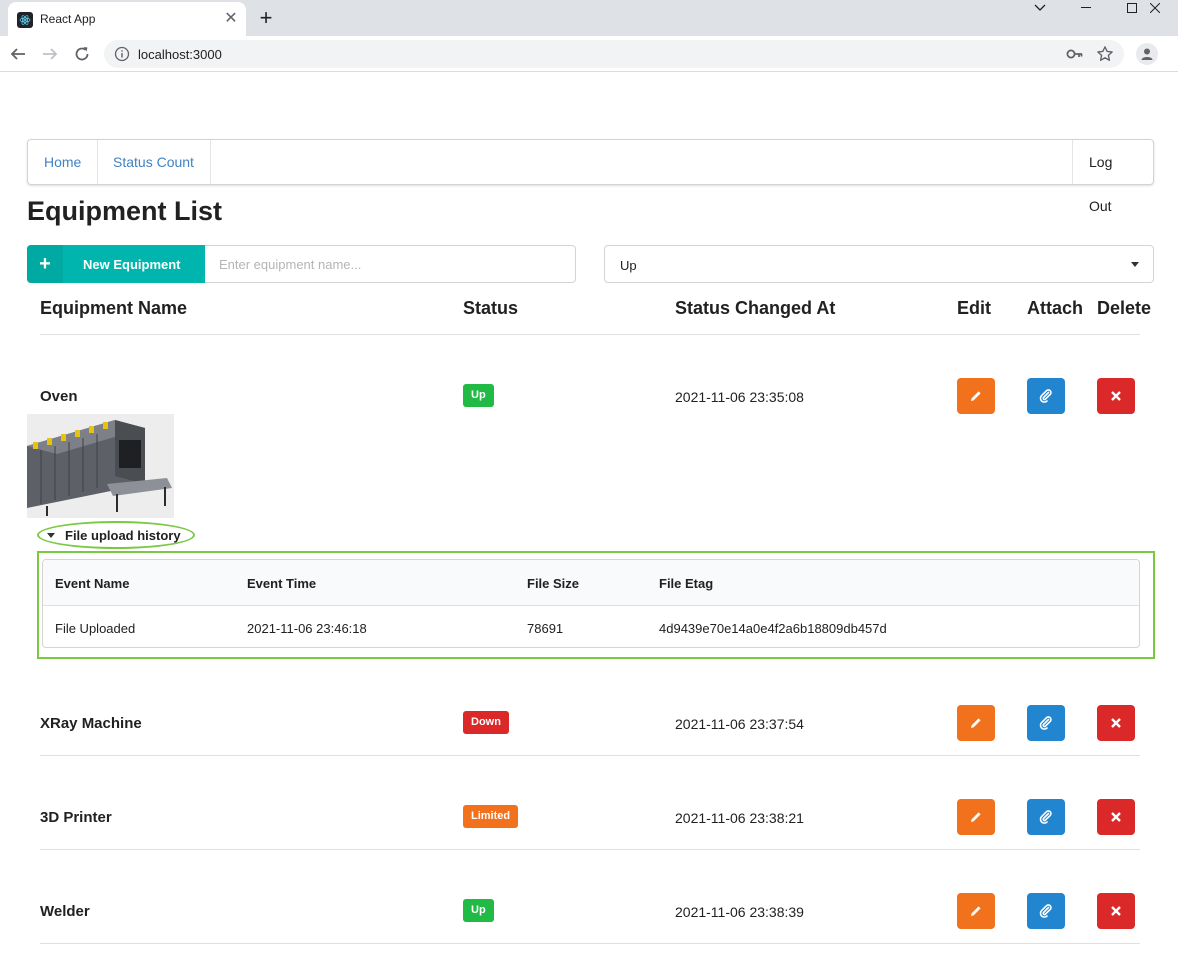  What do you see at coordinates (1040, 8) in the screenshot?
I see `chevron-down-icon` at bounding box center [1040, 8].